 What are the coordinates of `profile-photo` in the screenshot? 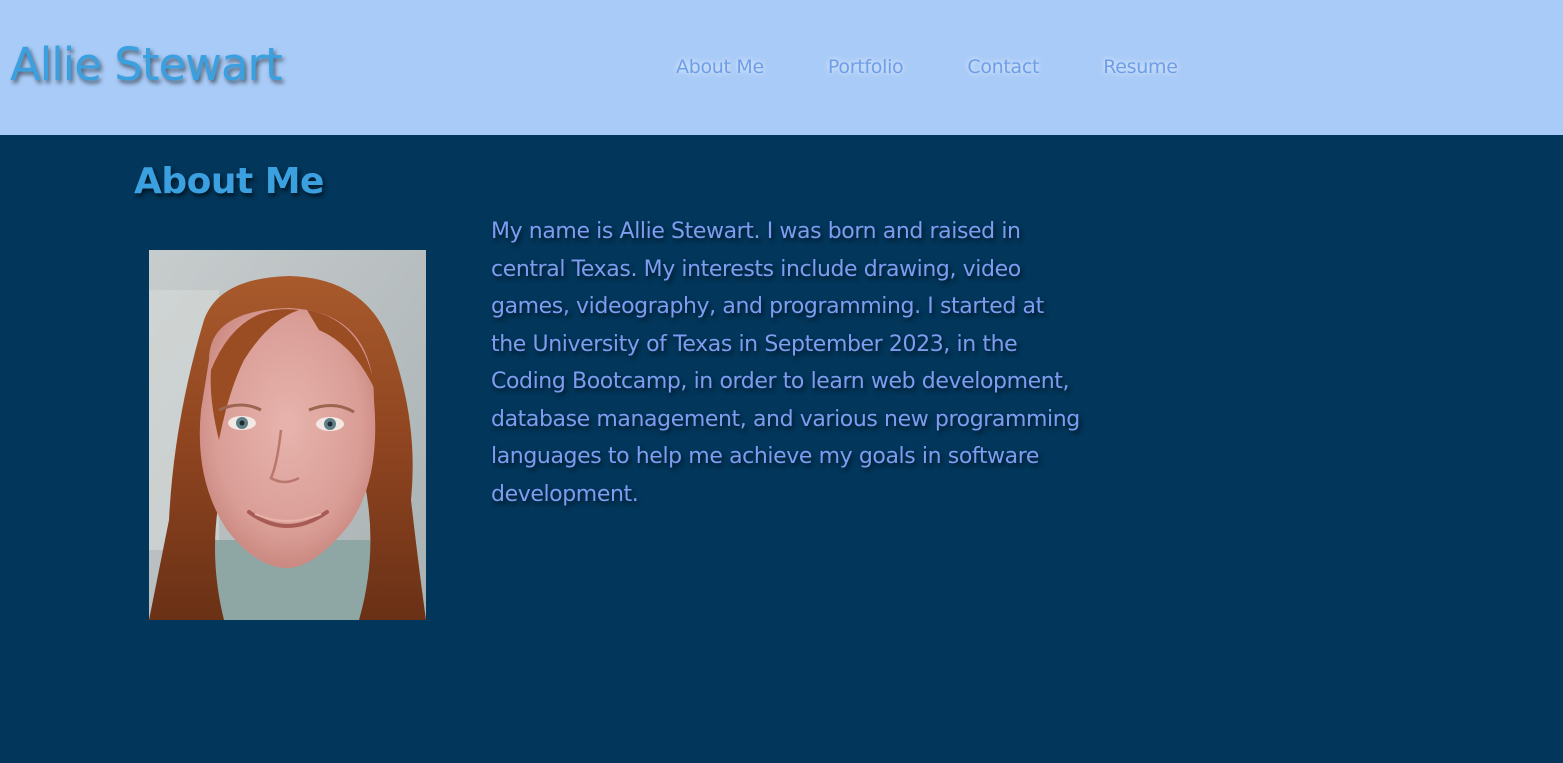 It's located at (287, 435).